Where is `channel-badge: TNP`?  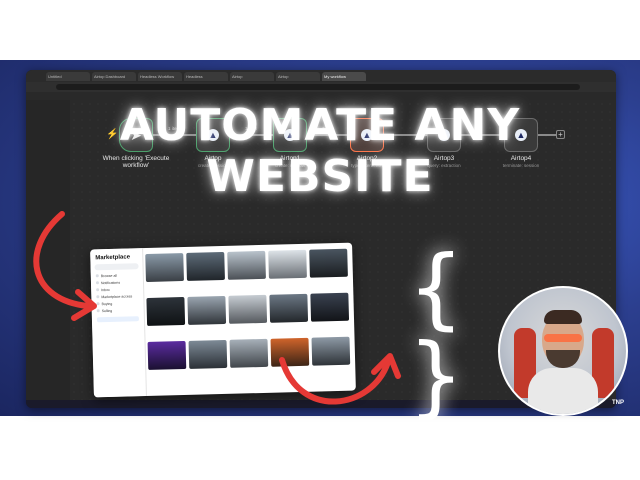
channel-badge: TNP is located at coordinates (618, 403).